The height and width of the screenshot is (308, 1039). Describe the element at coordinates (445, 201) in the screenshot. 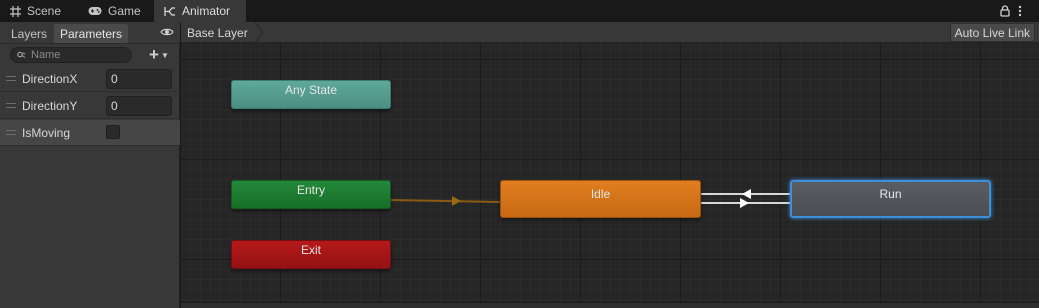

I see `entry-default-transition` at that location.